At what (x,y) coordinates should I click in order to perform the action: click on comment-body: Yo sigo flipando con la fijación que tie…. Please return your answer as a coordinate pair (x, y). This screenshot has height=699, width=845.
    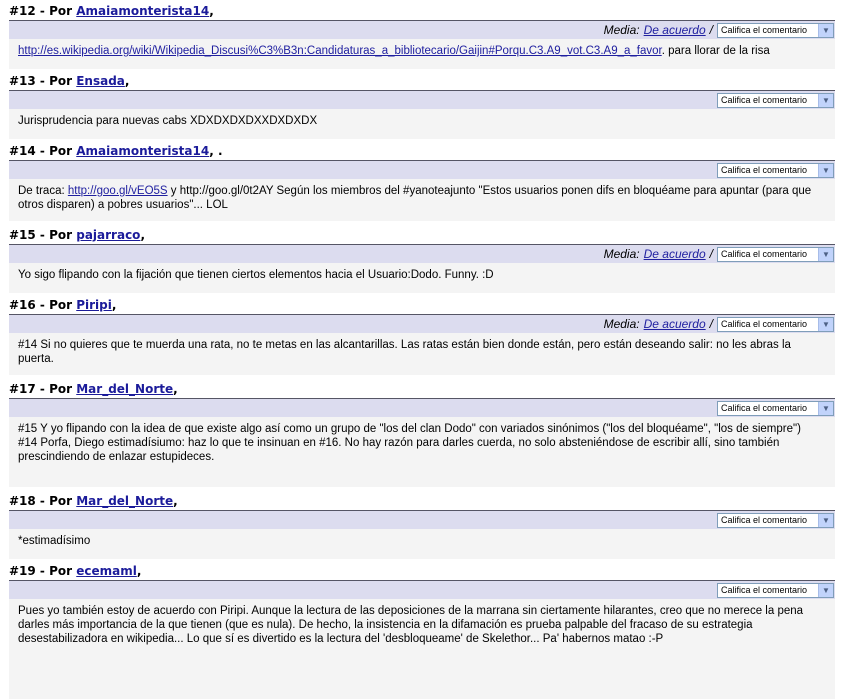
    Looking at the image, I should click on (422, 278).